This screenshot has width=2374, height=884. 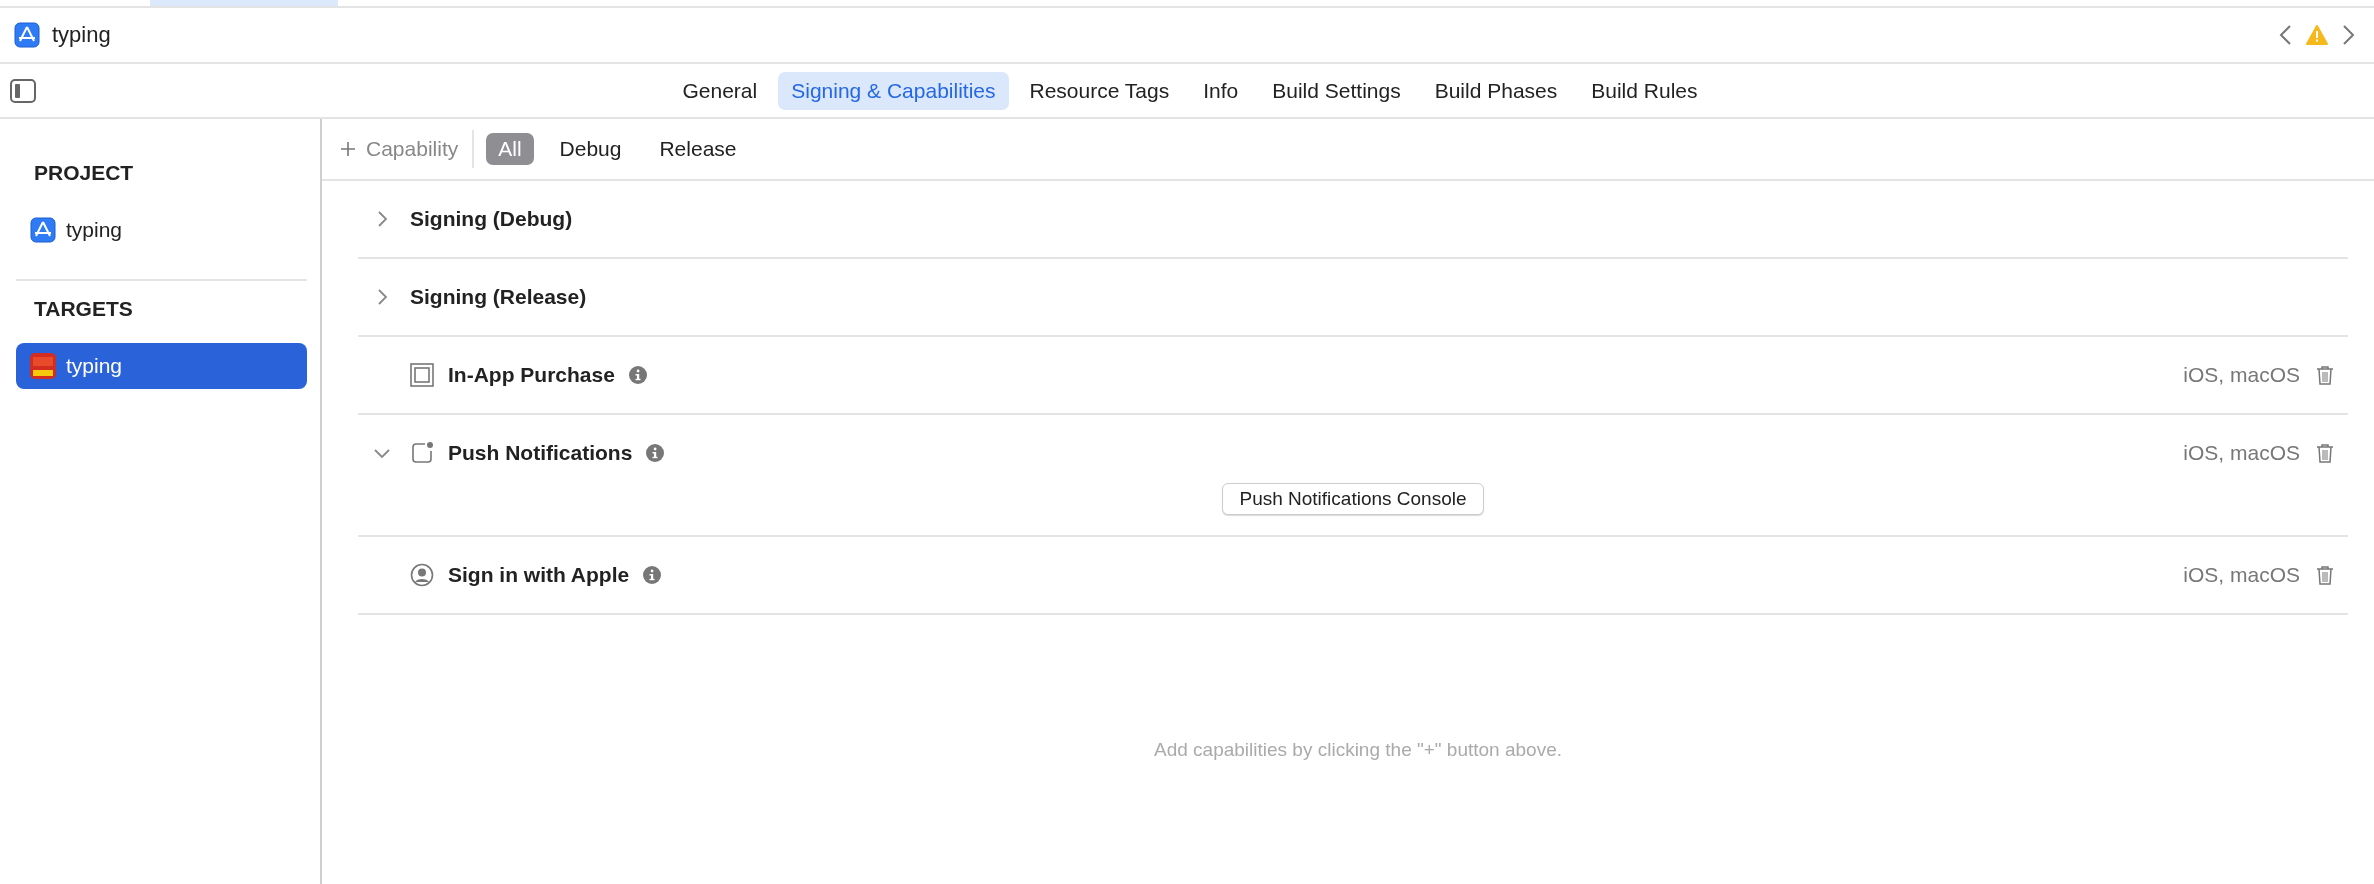 I want to click on capability-title: Sign in with Apple, so click(x=539, y=575).